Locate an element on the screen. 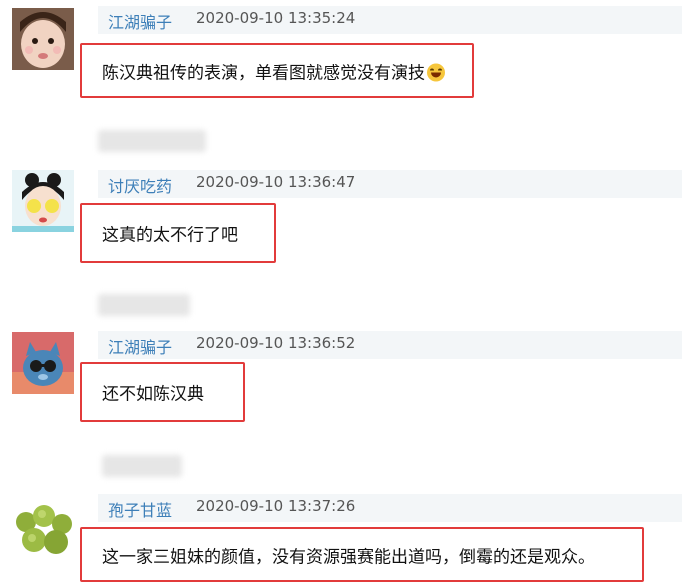 Image resolution: width=682 pixels, height=584 pixels. comment-text: 还不如陈汉典 is located at coordinates (153, 394).